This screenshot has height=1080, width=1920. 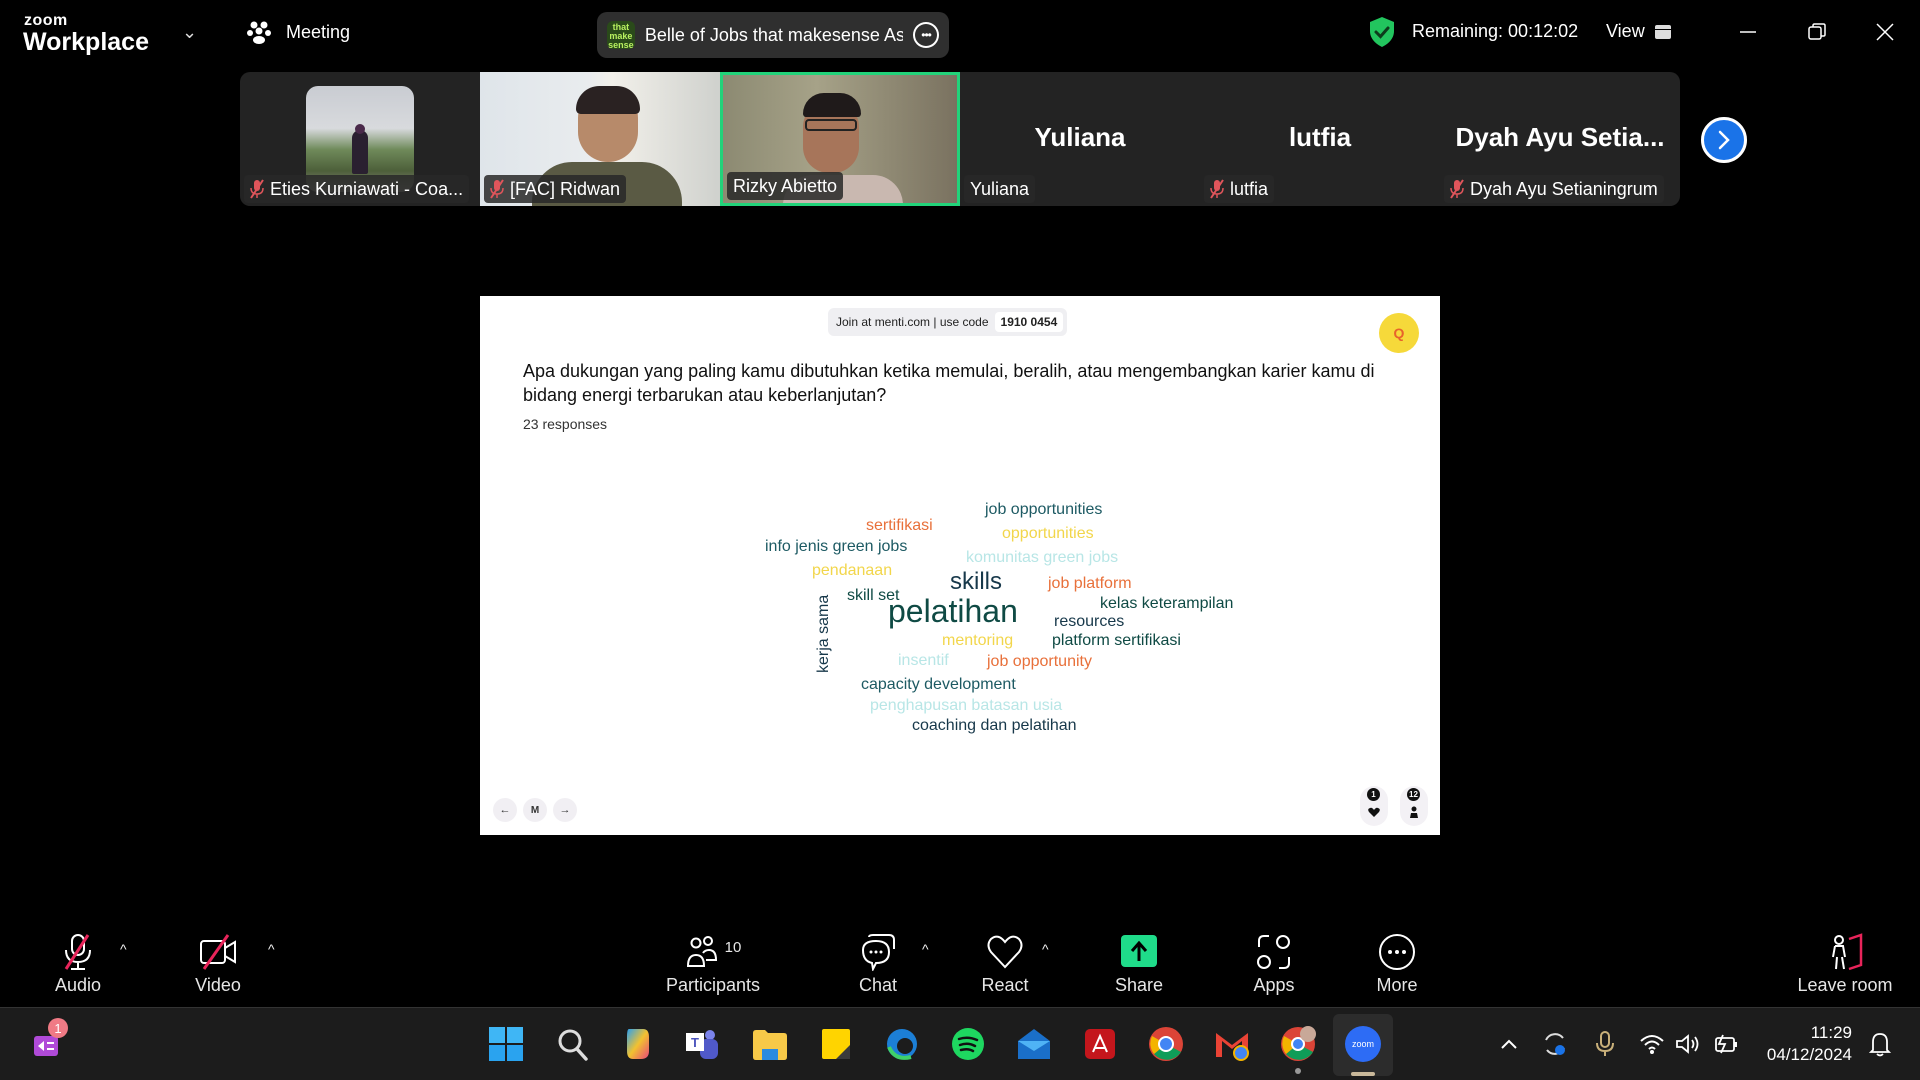 I want to click on sync-icon, so click(x=1555, y=1044).